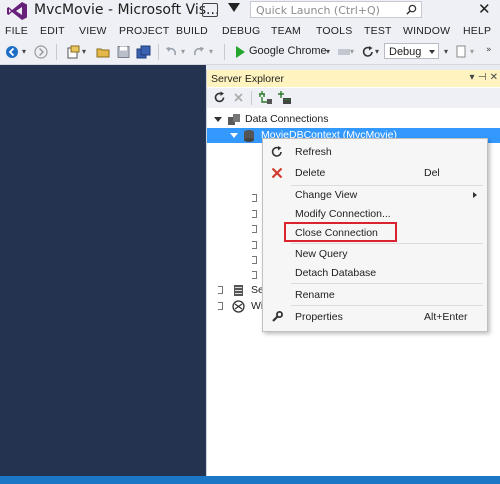  I want to click on menu-item-shortcut: Del, so click(432, 173).